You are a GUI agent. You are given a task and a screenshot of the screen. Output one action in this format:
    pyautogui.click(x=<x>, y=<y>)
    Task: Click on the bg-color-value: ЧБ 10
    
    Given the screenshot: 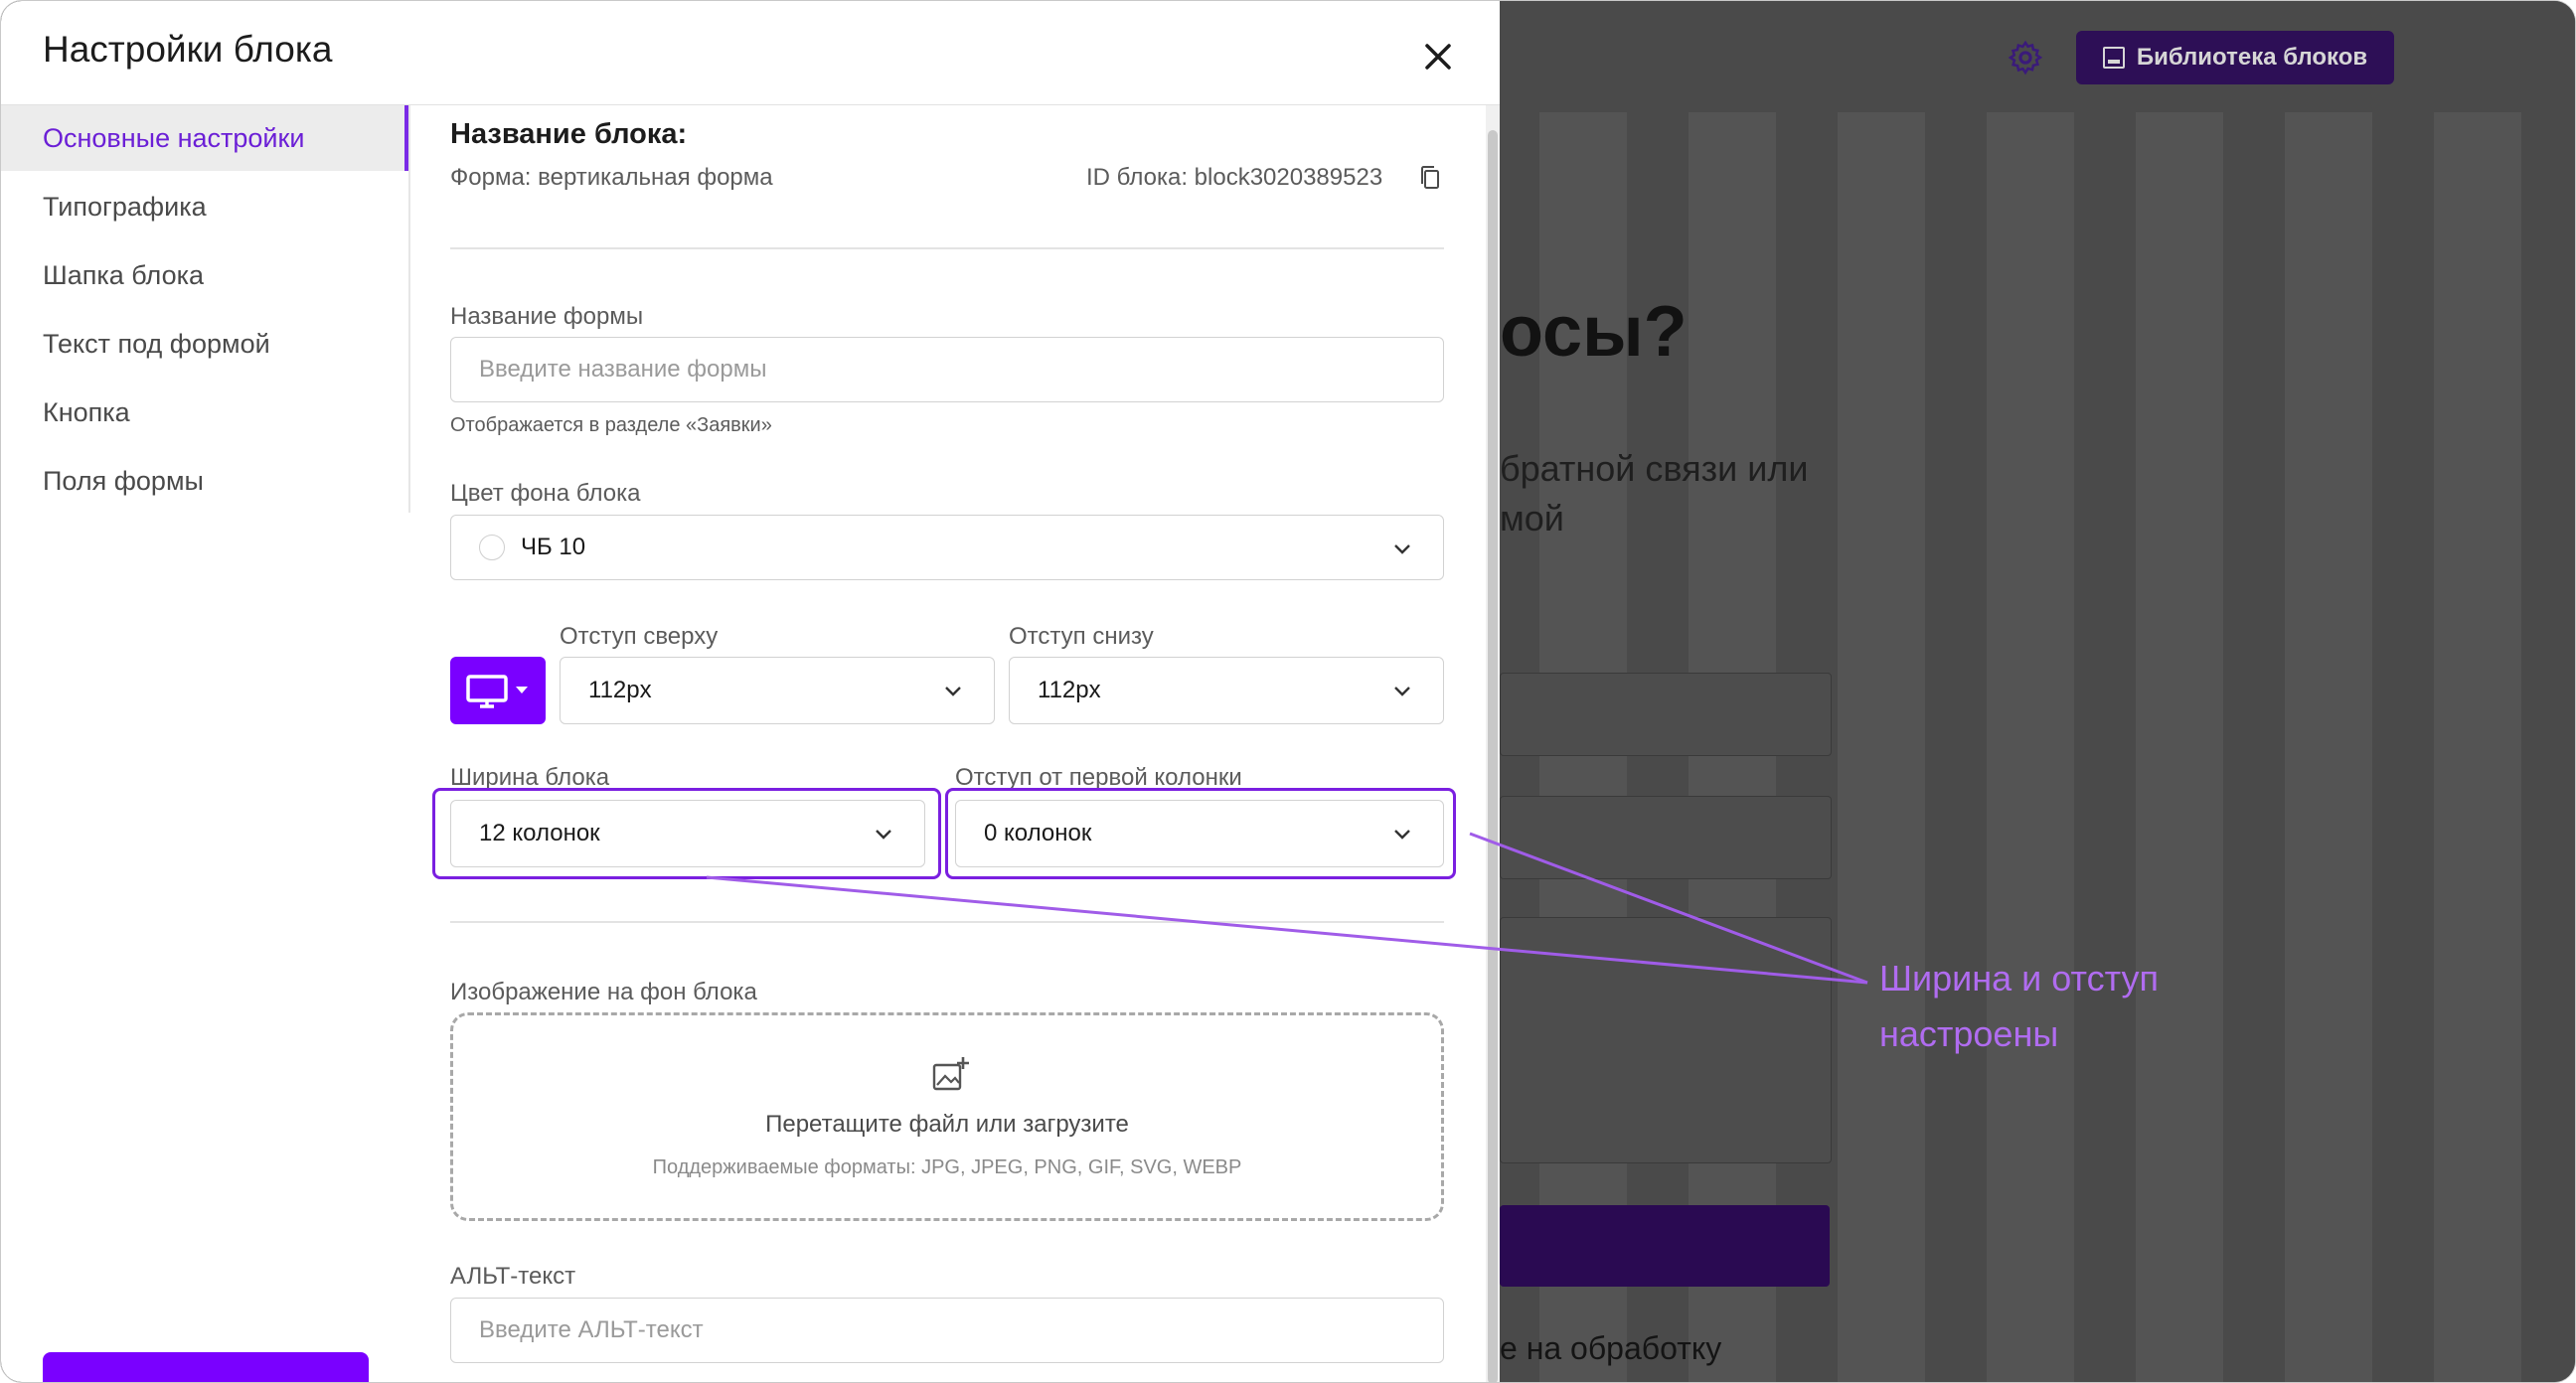 What is the action you would take?
    pyautogui.click(x=553, y=547)
    